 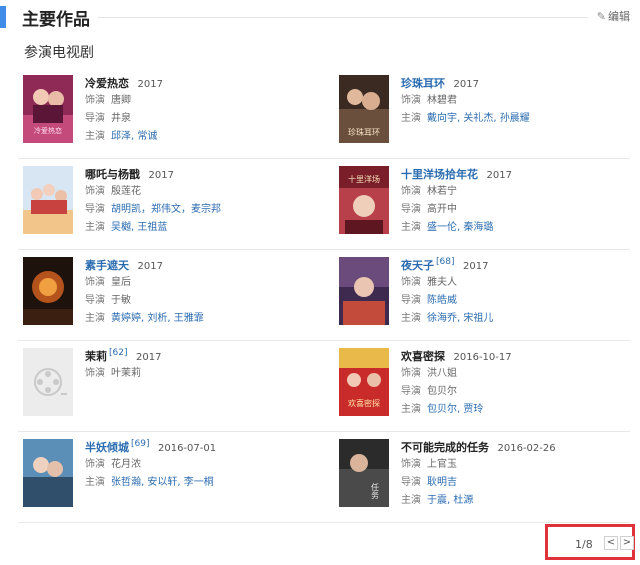 I want to click on role-value: 上官玉, so click(x=442, y=464).